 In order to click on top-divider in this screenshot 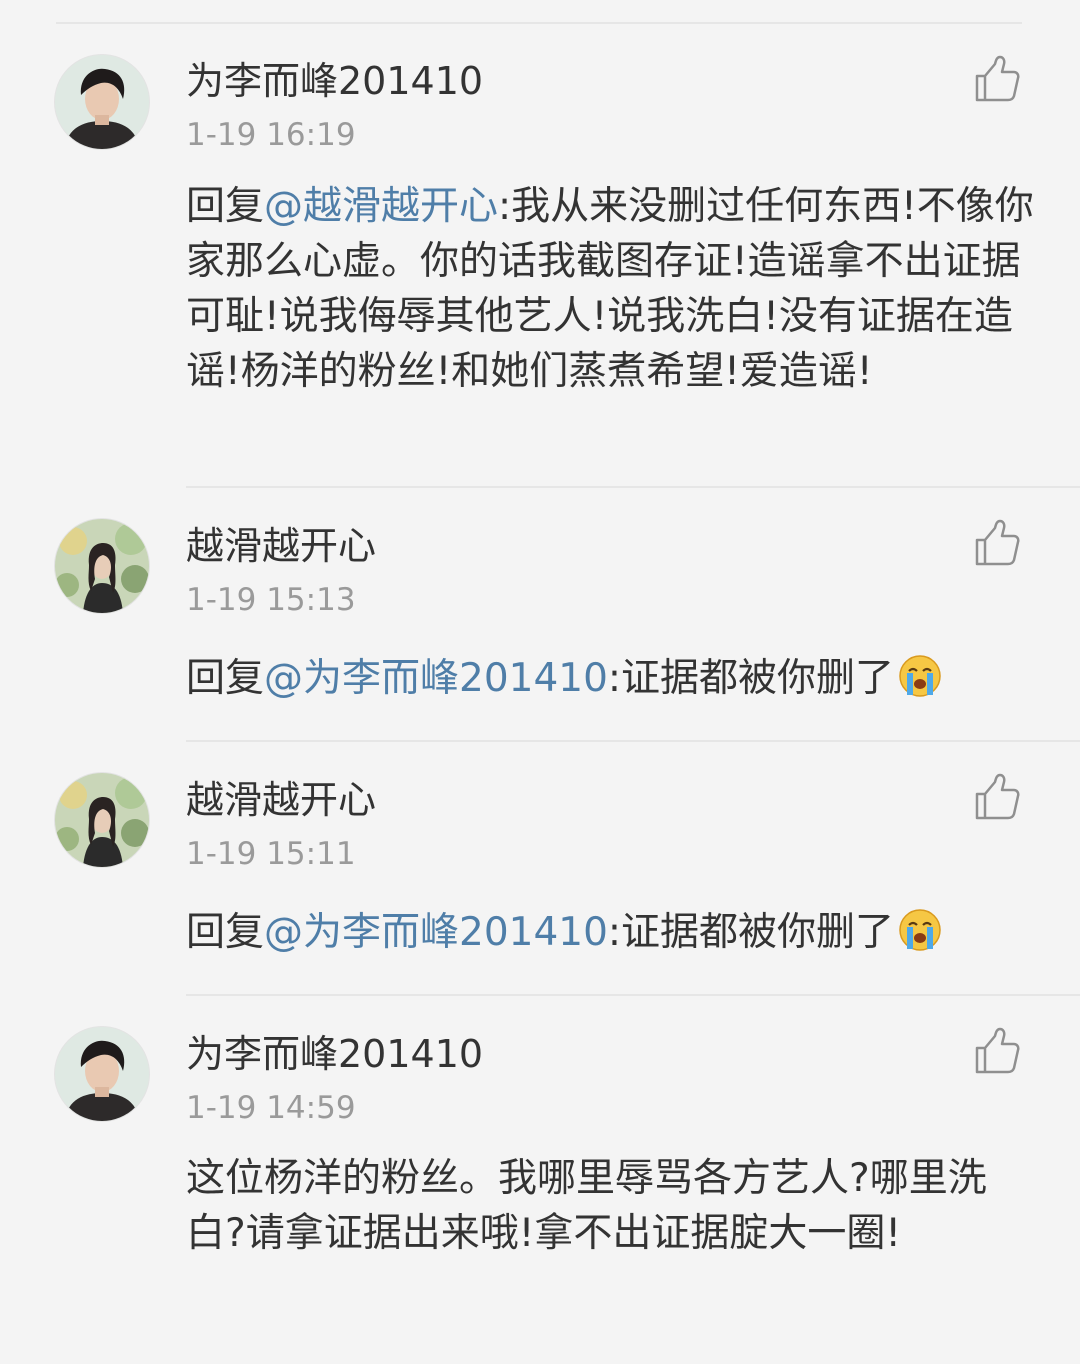, I will do `click(539, 23)`.